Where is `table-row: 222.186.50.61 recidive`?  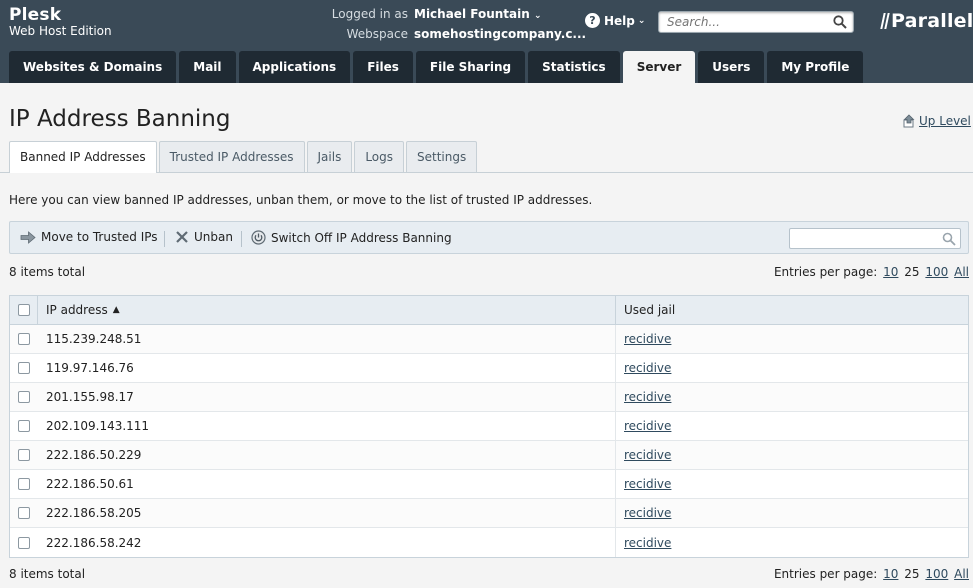 table-row: 222.186.50.61 recidive is located at coordinates (489, 484).